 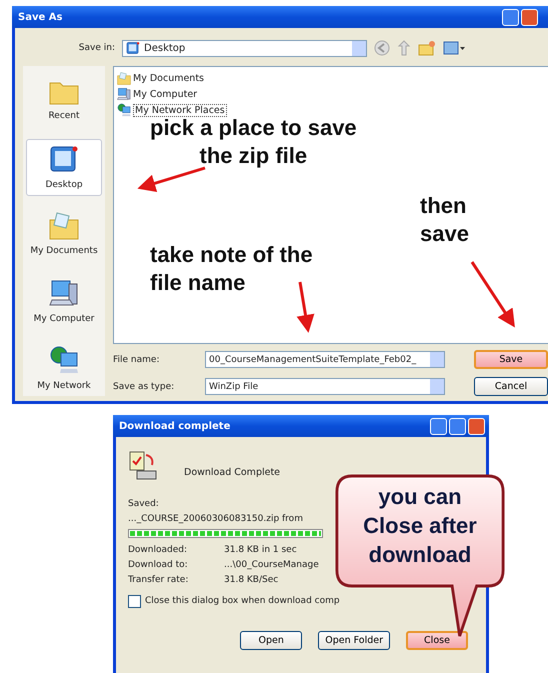 I want to click on callout-text: you can, so click(x=420, y=497).